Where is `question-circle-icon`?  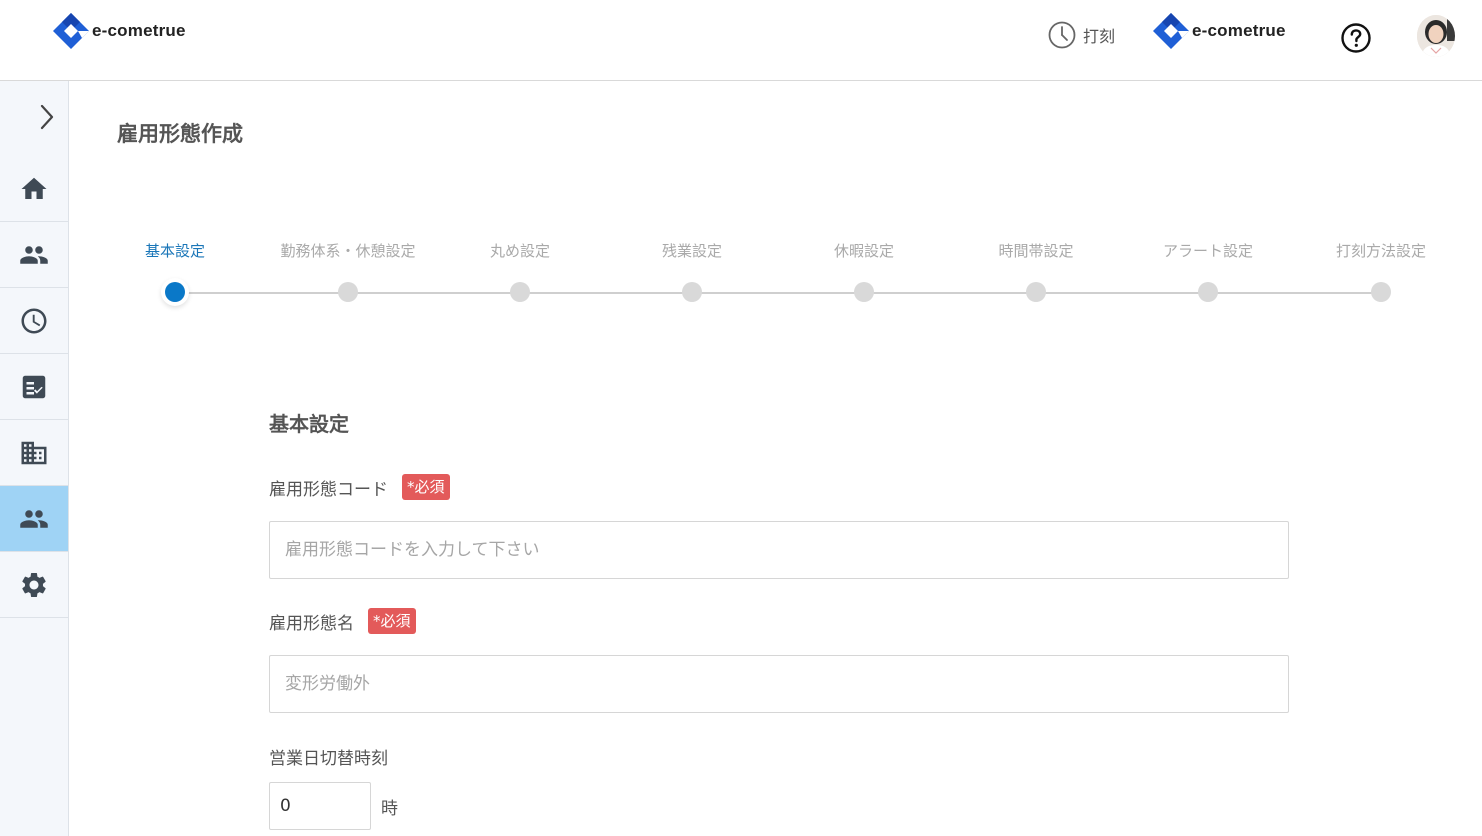 question-circle-icon is located at coordinates (1356, 38).